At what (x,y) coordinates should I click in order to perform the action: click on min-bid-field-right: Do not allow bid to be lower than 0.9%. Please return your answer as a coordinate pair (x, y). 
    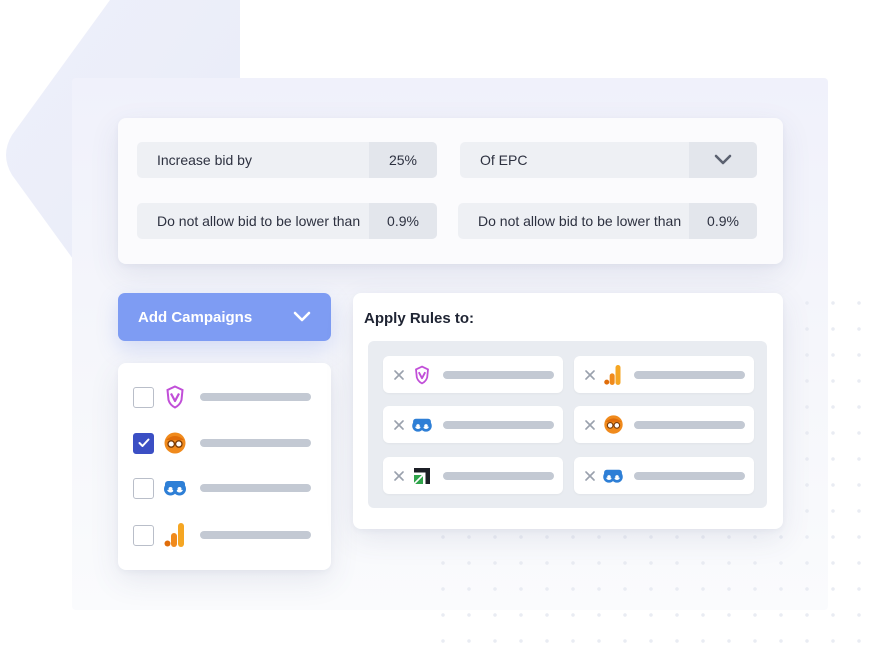
    Looking at the image, I should click on (607, 221).